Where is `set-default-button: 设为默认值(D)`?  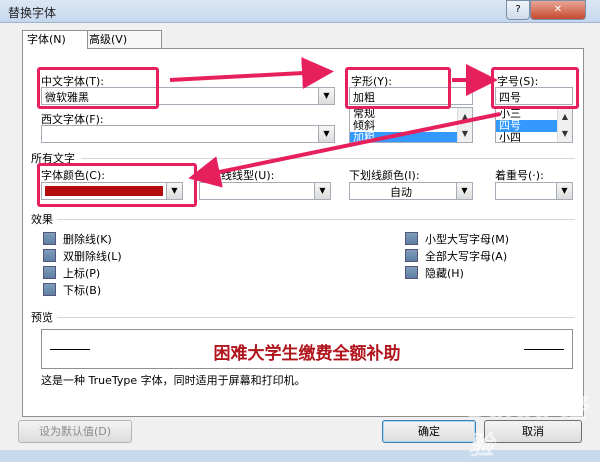 set-default-button: 设为默认值(D) is located at coordinates (75, 431).